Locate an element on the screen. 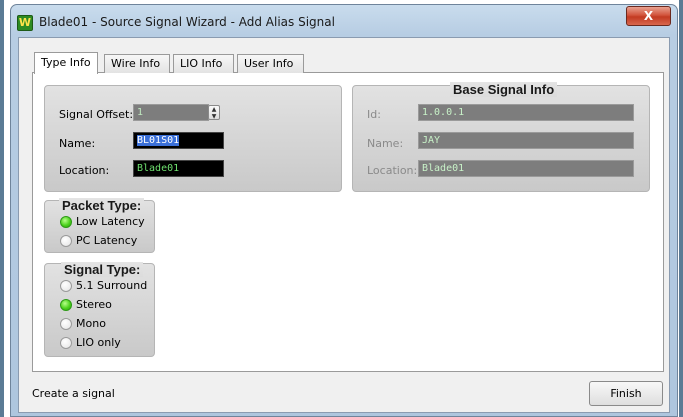 The height and width of the screenshot is (417, 683). lio-only-label: LIO only is located at coordinates (98, 342).